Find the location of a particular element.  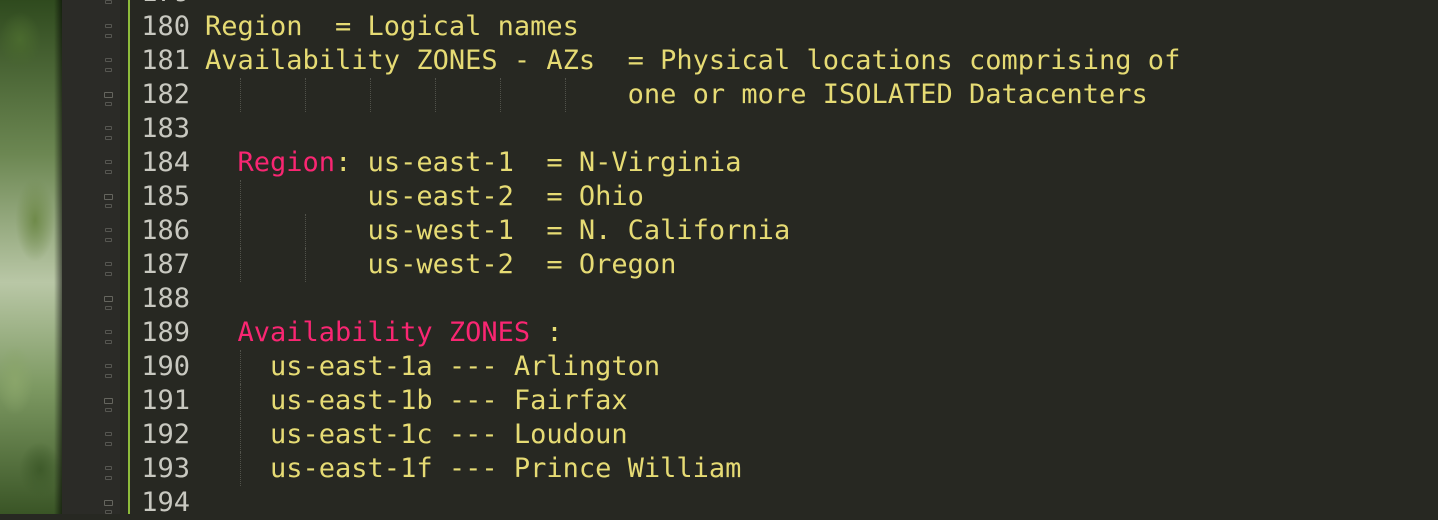

line-content: us-east-1f --- Prince William is located at coordinates (473, 469).